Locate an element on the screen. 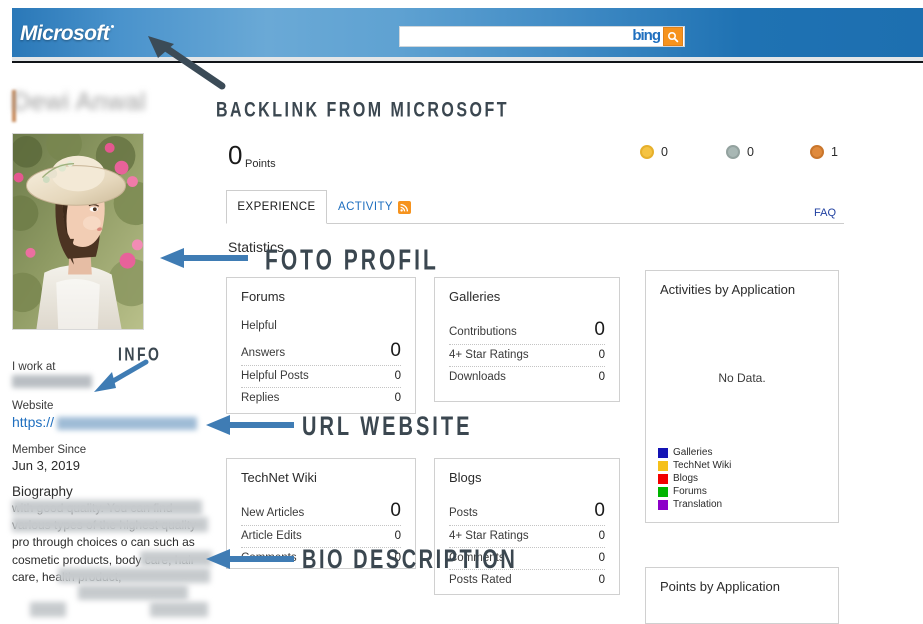 The height and width of the screenshot is (624, 923). tab-experience: EXPERIENCE is located at coordinates (276, 207).